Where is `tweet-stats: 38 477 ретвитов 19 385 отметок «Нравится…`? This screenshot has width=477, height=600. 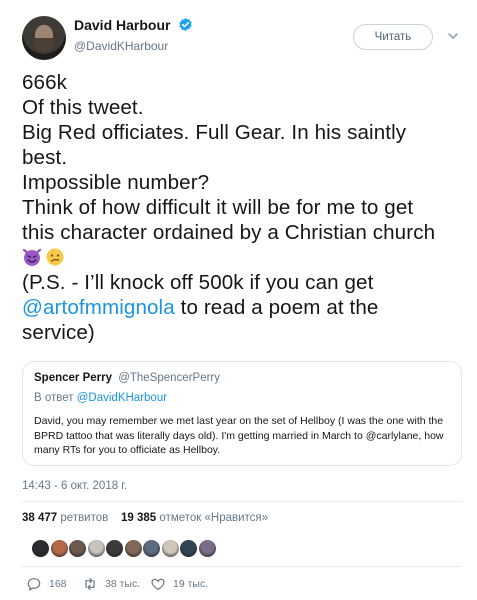 tweet-stats: 38 477 ретвитов 19 385 отметок «Нравится… is located at coordinates (145, 518).